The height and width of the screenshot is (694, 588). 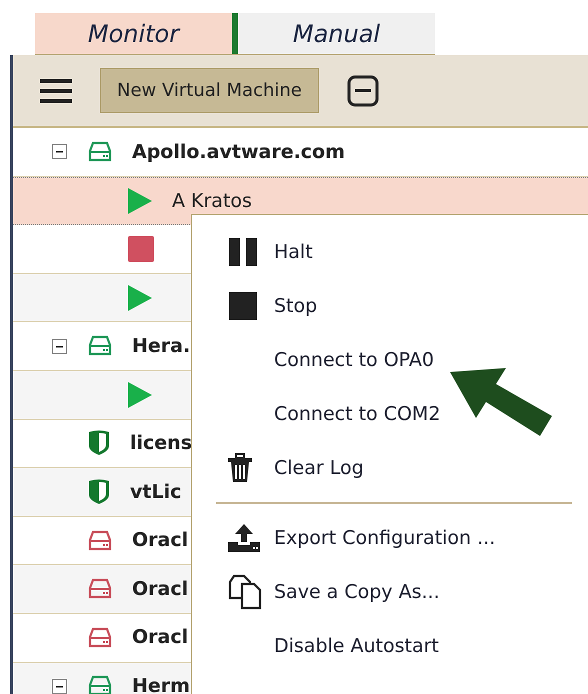 I want to click on tree-label: licens, so click(x=161, y=443).